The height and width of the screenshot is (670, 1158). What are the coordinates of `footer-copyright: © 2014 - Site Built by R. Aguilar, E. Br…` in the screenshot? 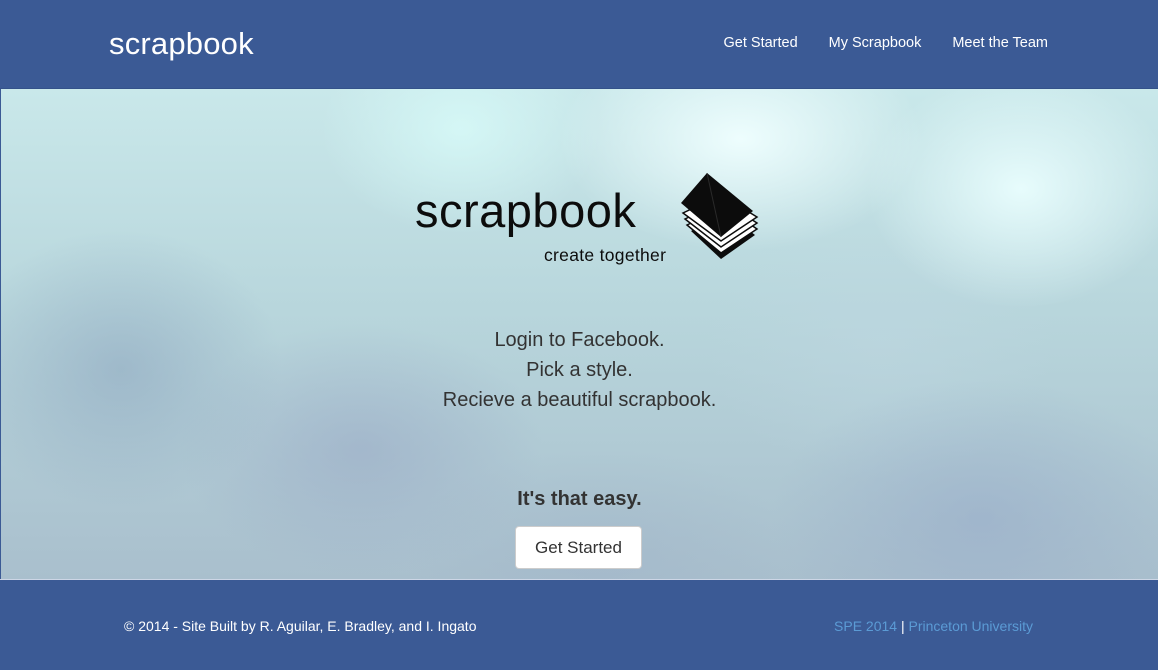 It's located at (300, 626).